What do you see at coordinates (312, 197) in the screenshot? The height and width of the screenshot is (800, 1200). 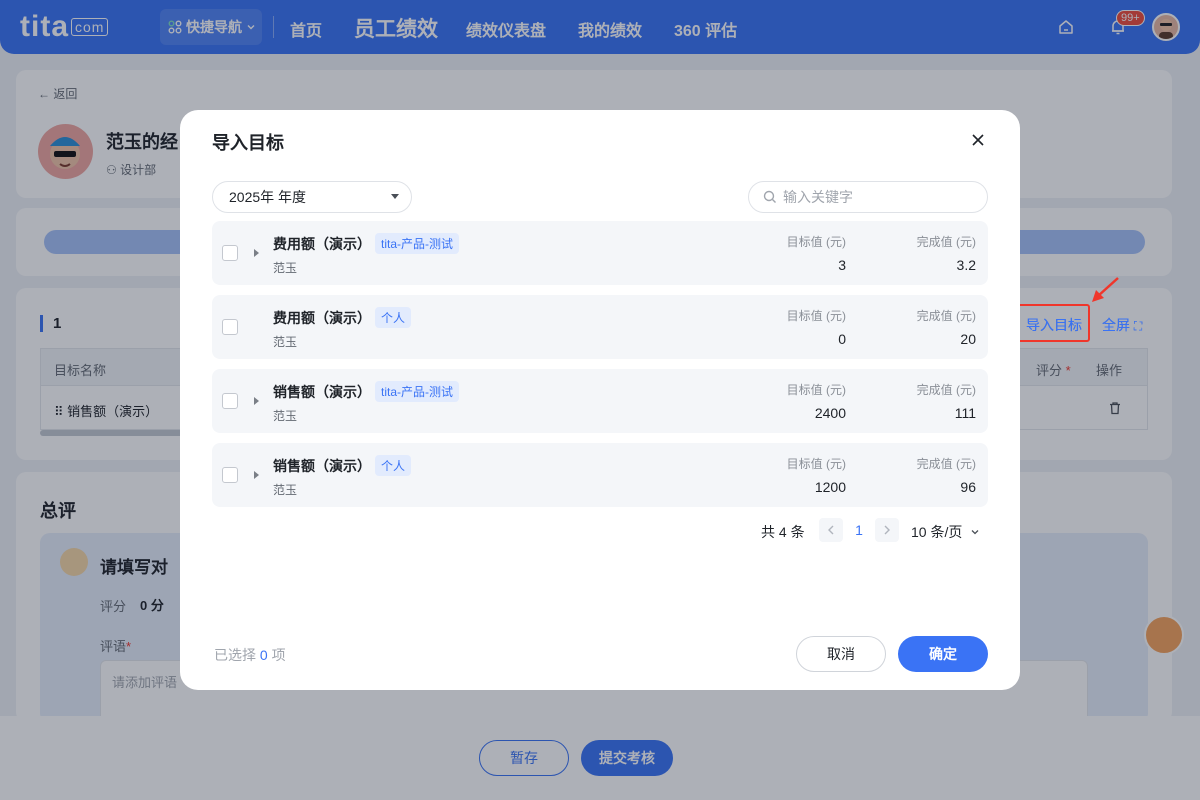 I see `year-select: 2025年 年度` at bounding box center [312, 197].